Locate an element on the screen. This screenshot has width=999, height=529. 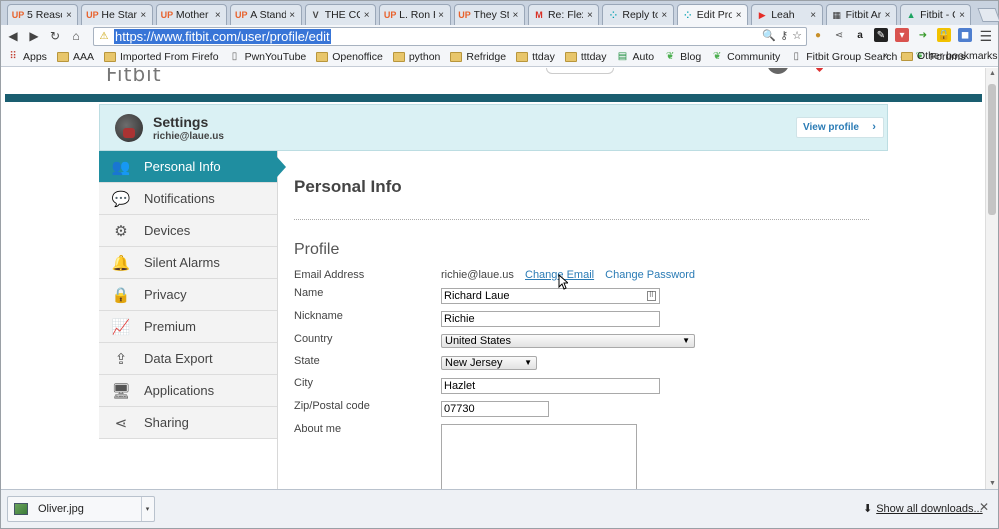
bookmark-item: Imported From Firefo is located at coordinates (161, 57).